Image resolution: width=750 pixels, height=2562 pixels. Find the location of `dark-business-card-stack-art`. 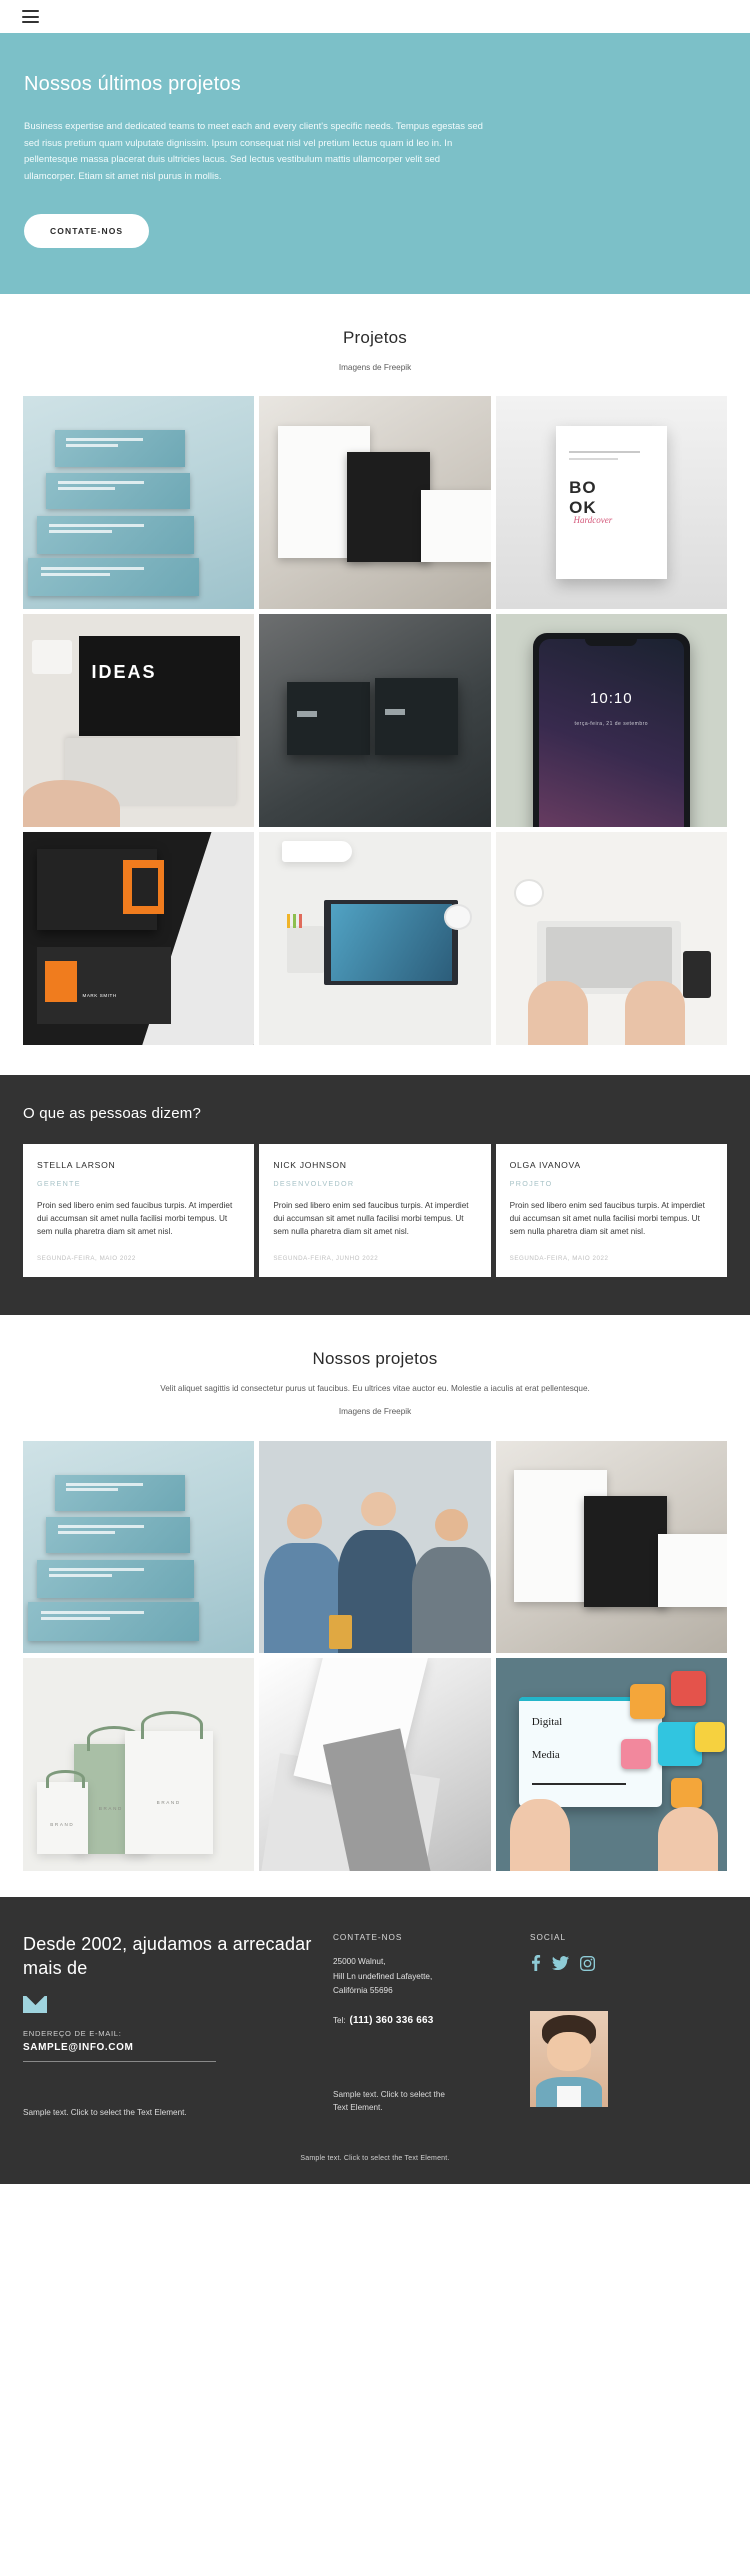

dark-business-card-stack-art is located at coordinates (375, 721).